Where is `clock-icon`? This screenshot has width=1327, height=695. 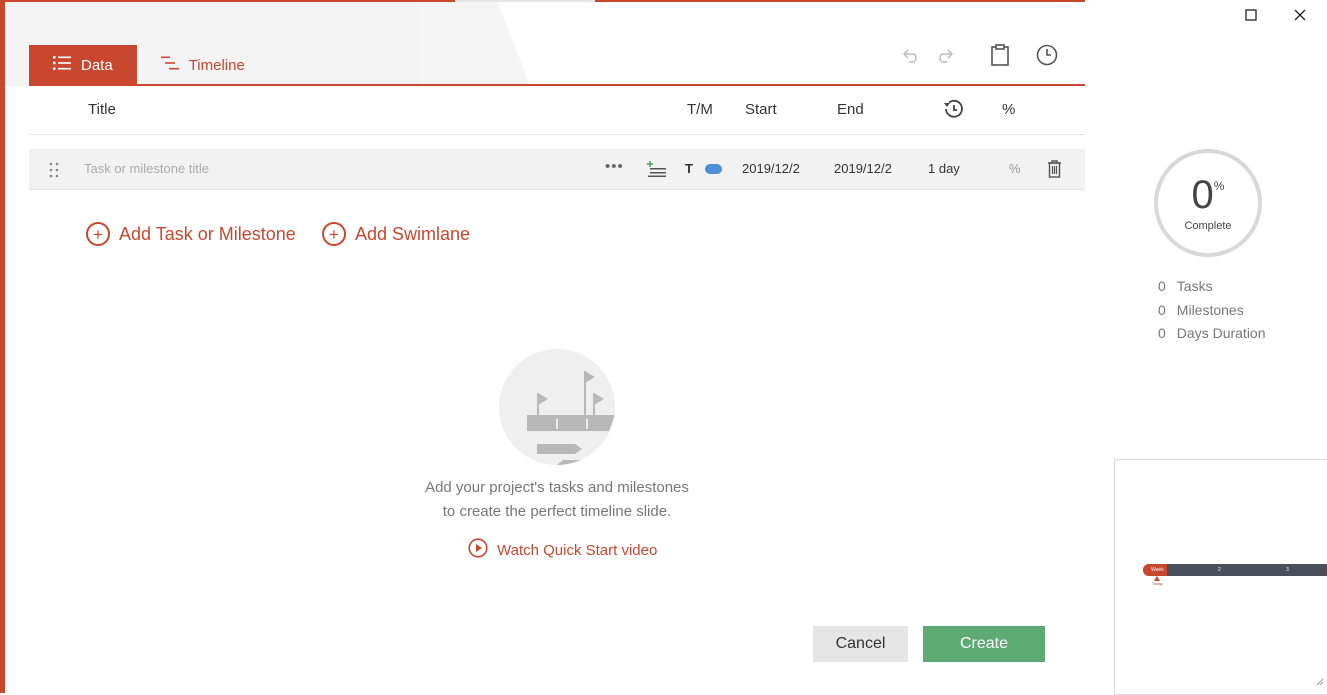
clock-icon is located at coordinates (1047, 57).